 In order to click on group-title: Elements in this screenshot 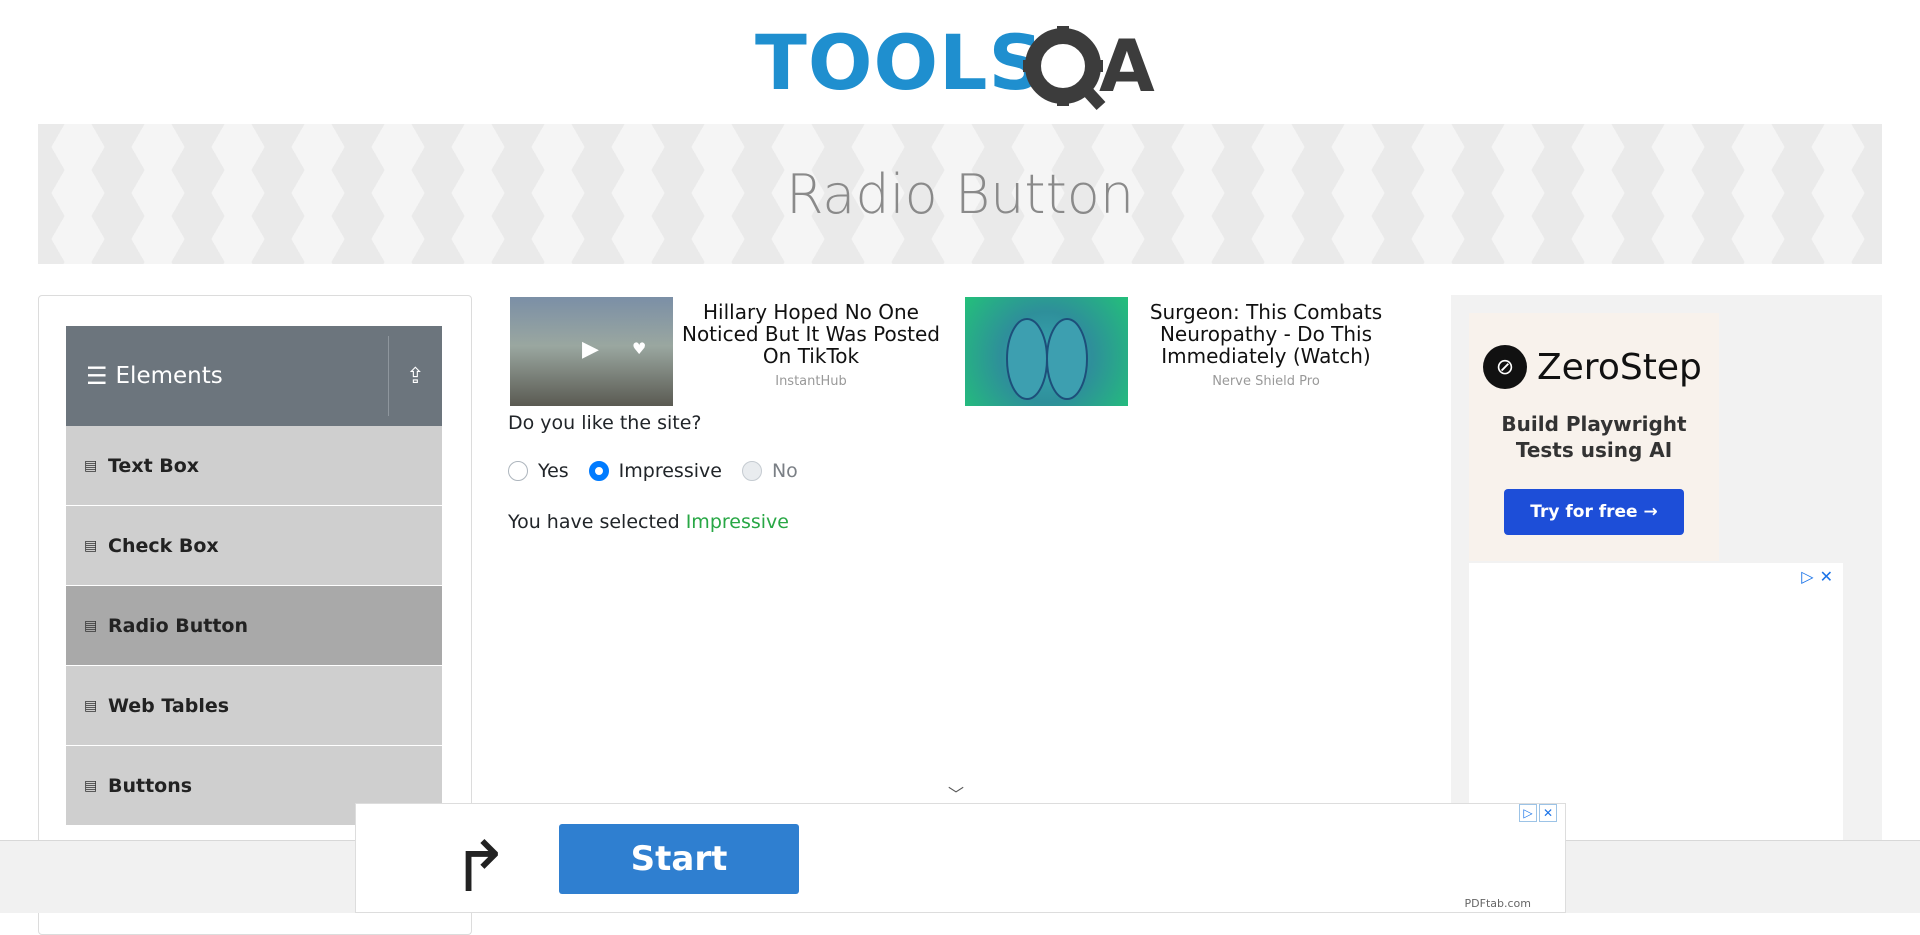, I will do `click(169, 376)`.